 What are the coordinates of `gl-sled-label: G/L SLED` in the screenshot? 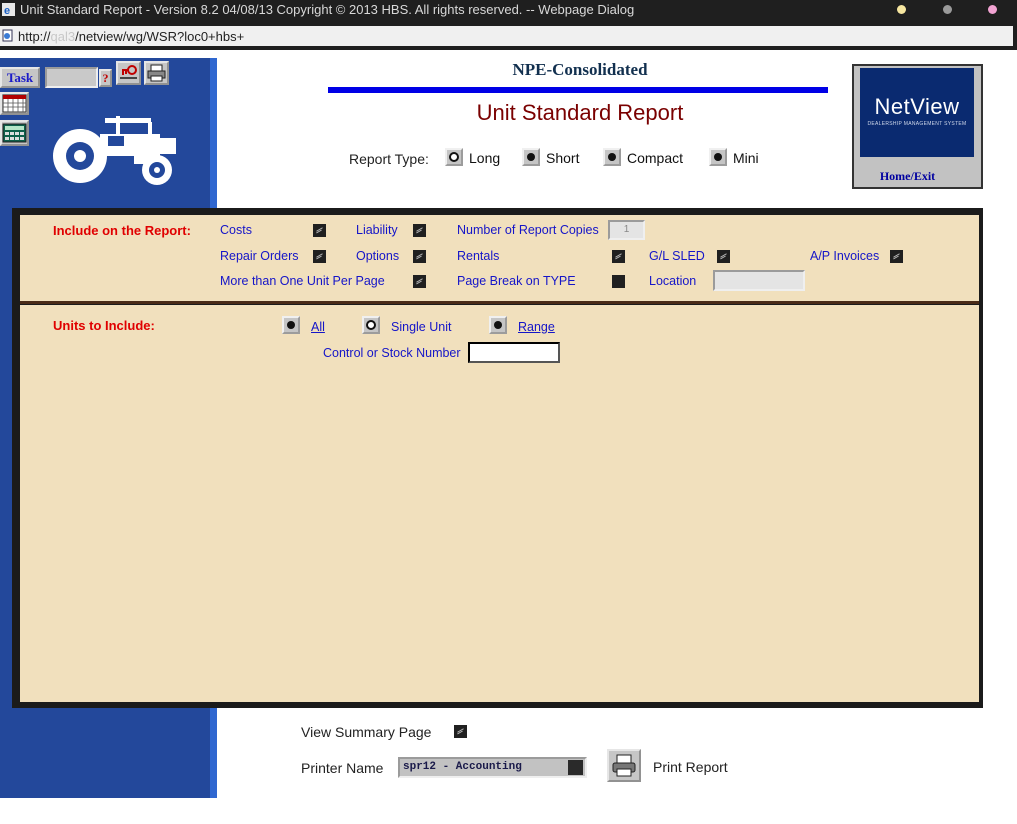 It's located at (677, 256).